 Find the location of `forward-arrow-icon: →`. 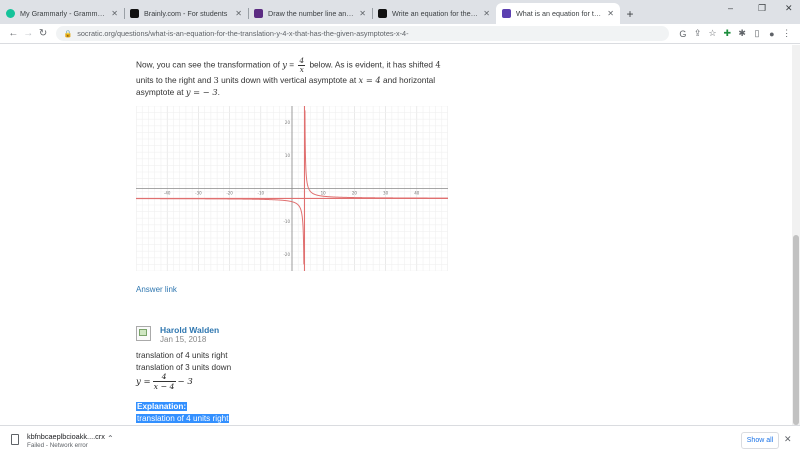

forward-arrow-icon: → is located at coordinates (28, 33).